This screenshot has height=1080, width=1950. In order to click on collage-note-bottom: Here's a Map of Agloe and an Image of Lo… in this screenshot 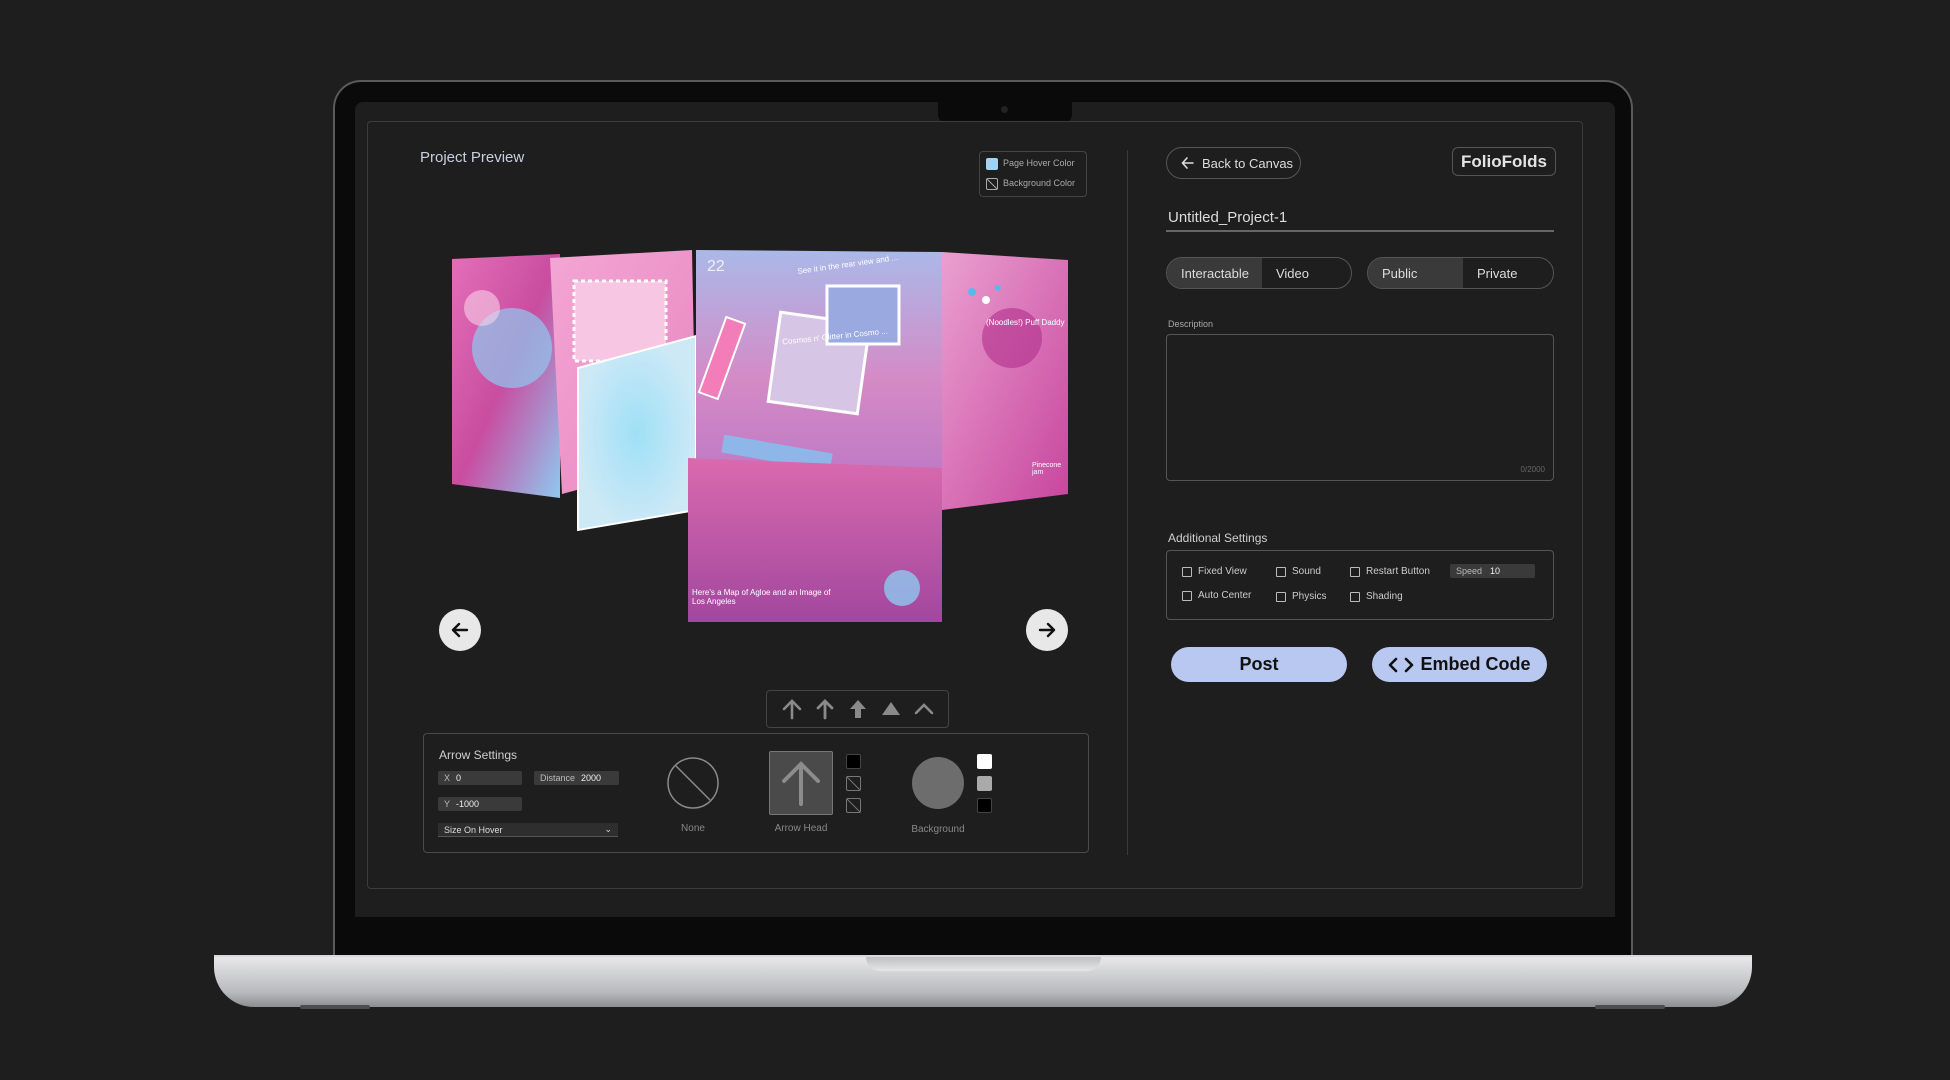, I will do `click(761, 597)`.